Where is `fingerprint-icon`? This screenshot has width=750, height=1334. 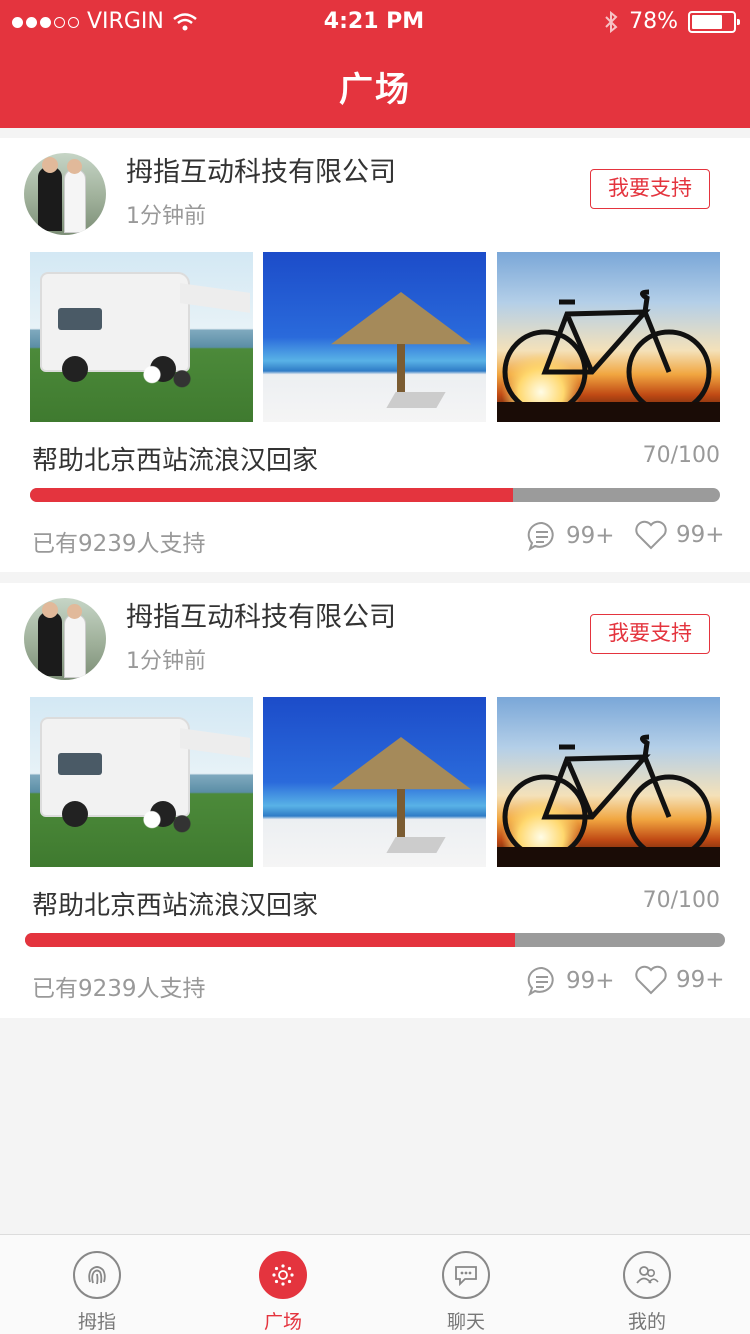 fingerprint-icon is located at coordinates (97, 1275).